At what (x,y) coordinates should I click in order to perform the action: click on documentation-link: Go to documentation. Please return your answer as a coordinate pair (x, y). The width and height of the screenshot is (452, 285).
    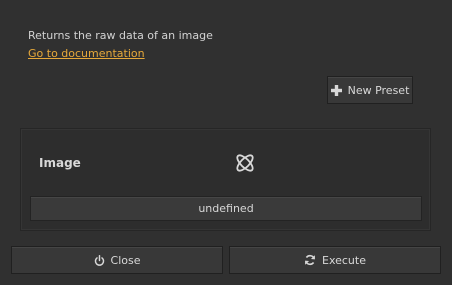
    Looking at the image, I should click on (86, 53).